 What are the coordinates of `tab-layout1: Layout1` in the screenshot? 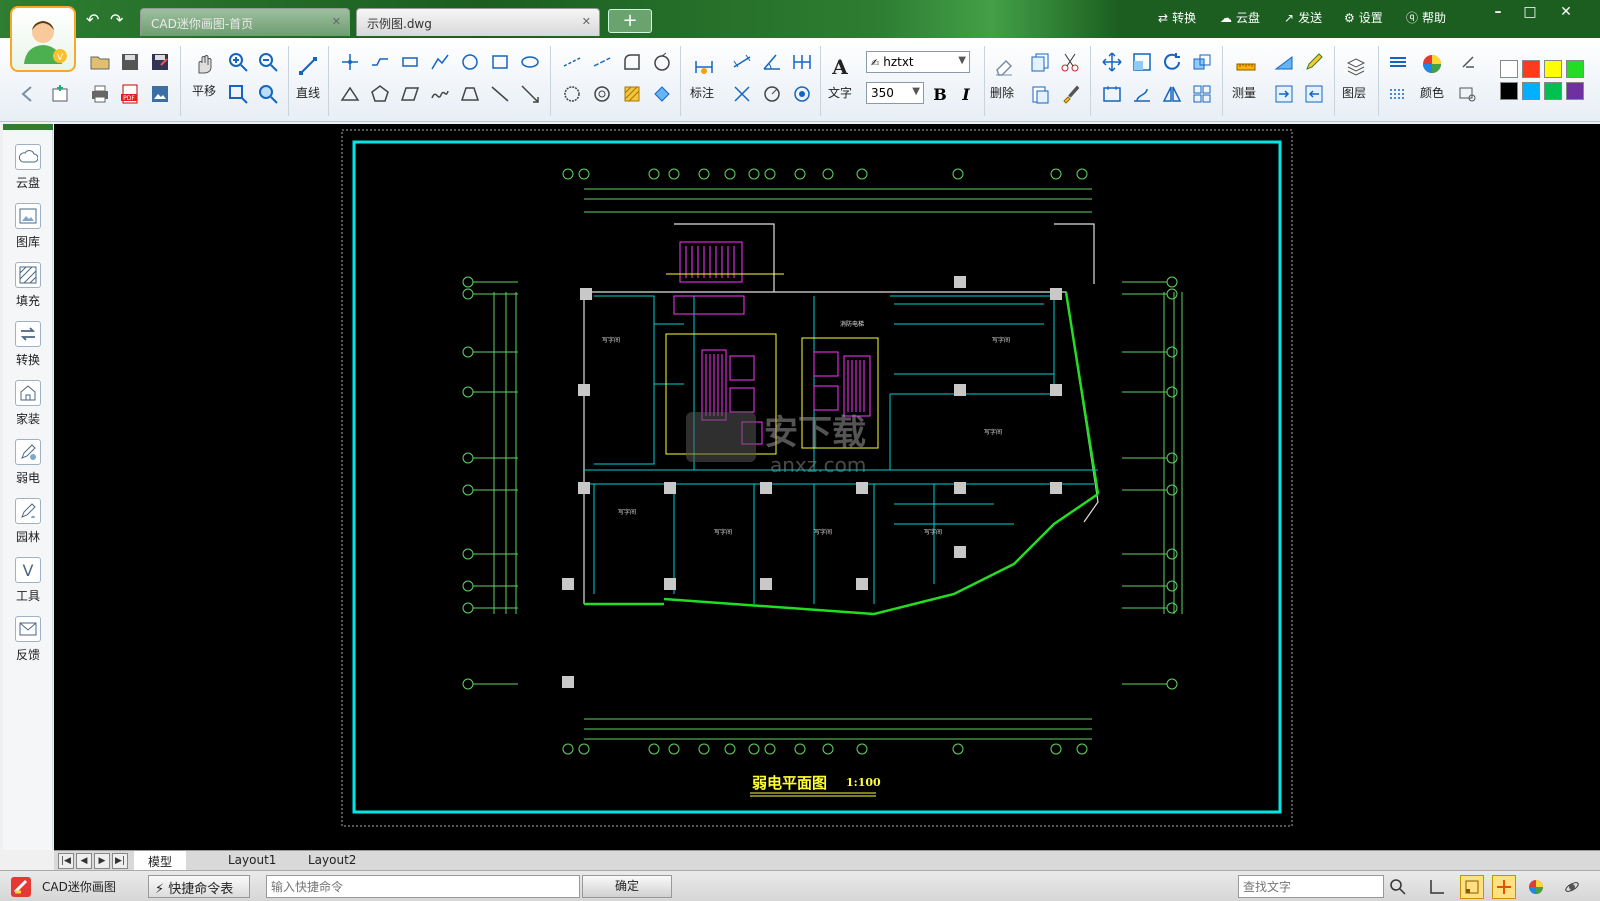 It's located at (252, 861).